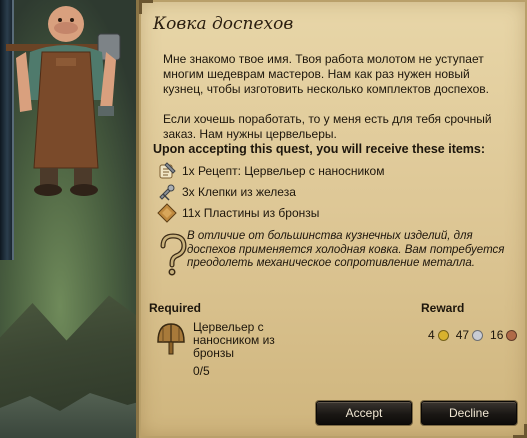 The height and width of the screenshot is (438, 527). Describe the element at coordinates (173, 254) in the screenshot. I see `question-mark-icon` at that location.